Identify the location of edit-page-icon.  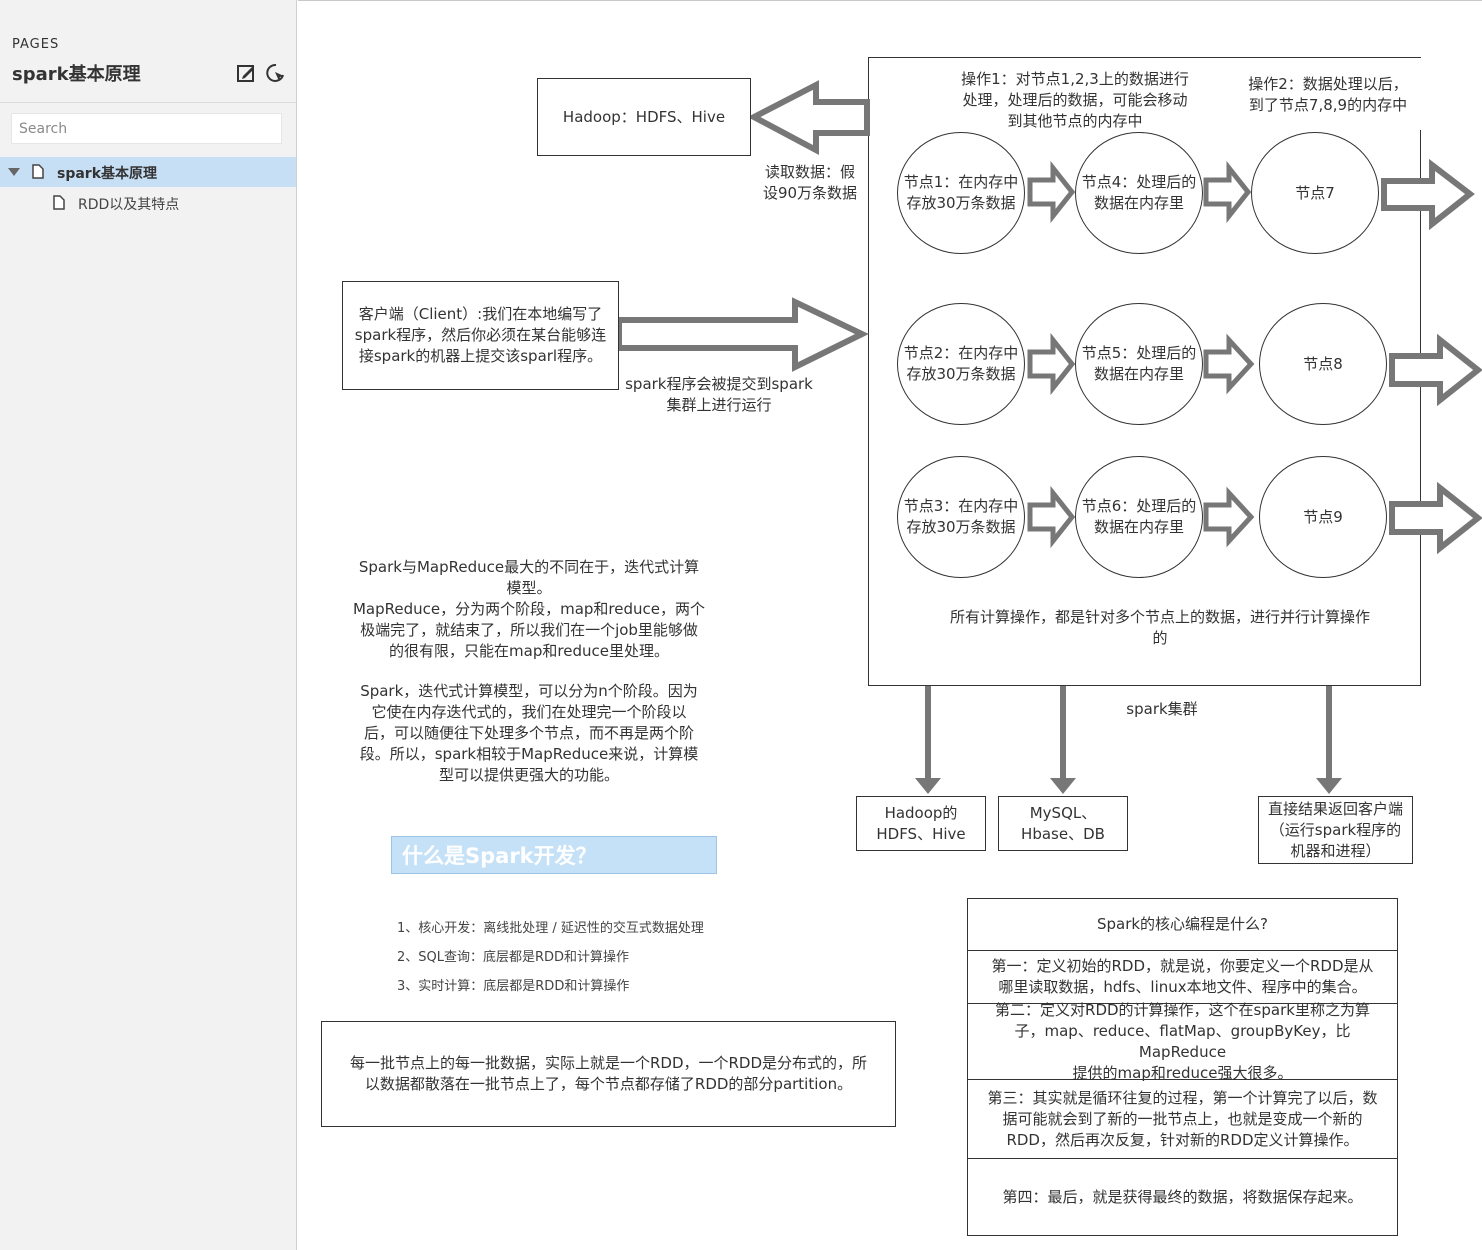
(246, 73).